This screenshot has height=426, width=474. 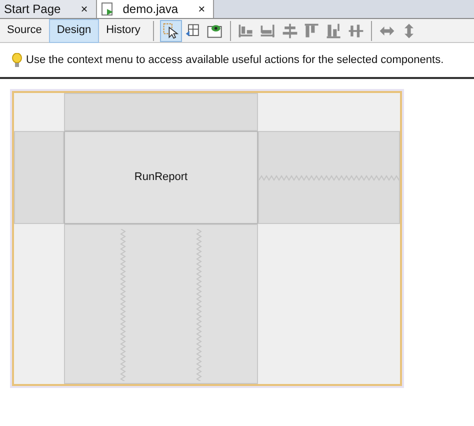 What do you see at coordinates (123, 30) in the screenshot?
I see `view-tab: History` at bounding box center [123, 30].